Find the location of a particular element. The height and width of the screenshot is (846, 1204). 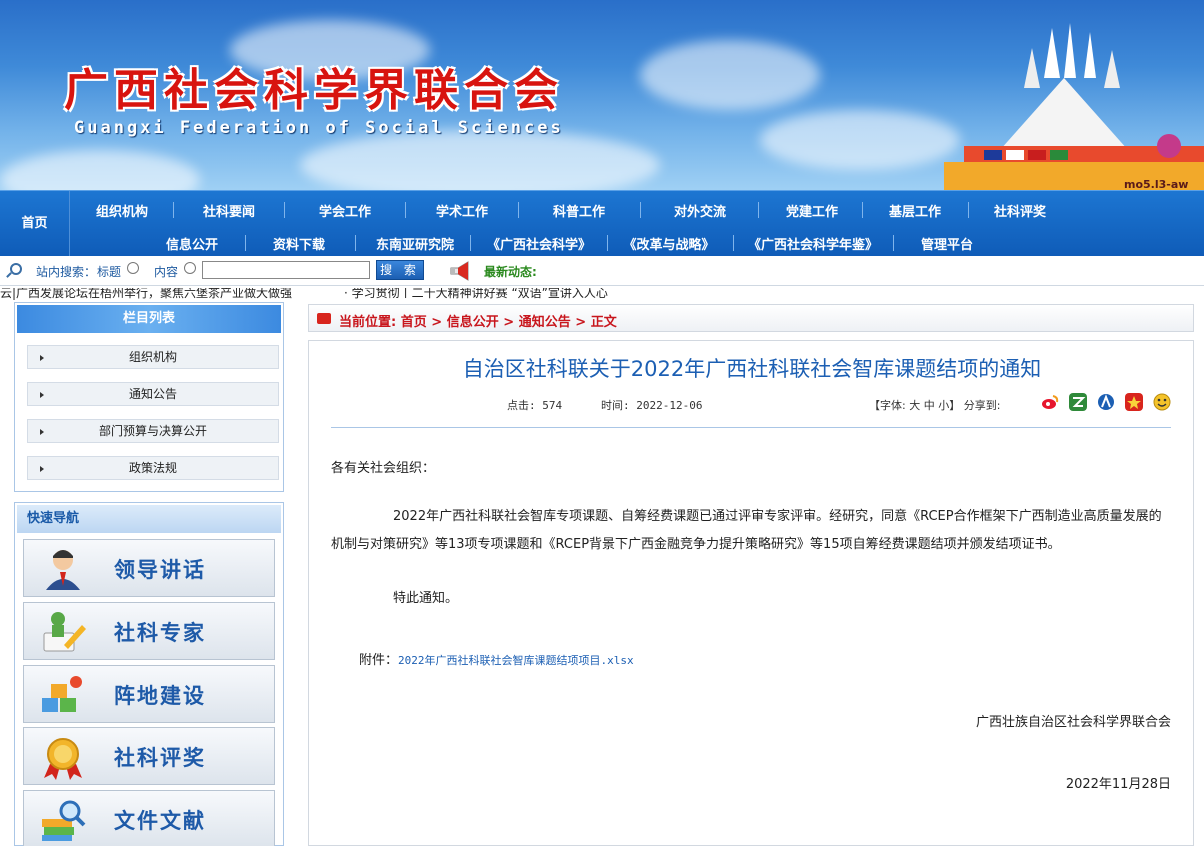

nav-item-popsci: 科普工作 is located at coordinates (579, 210).